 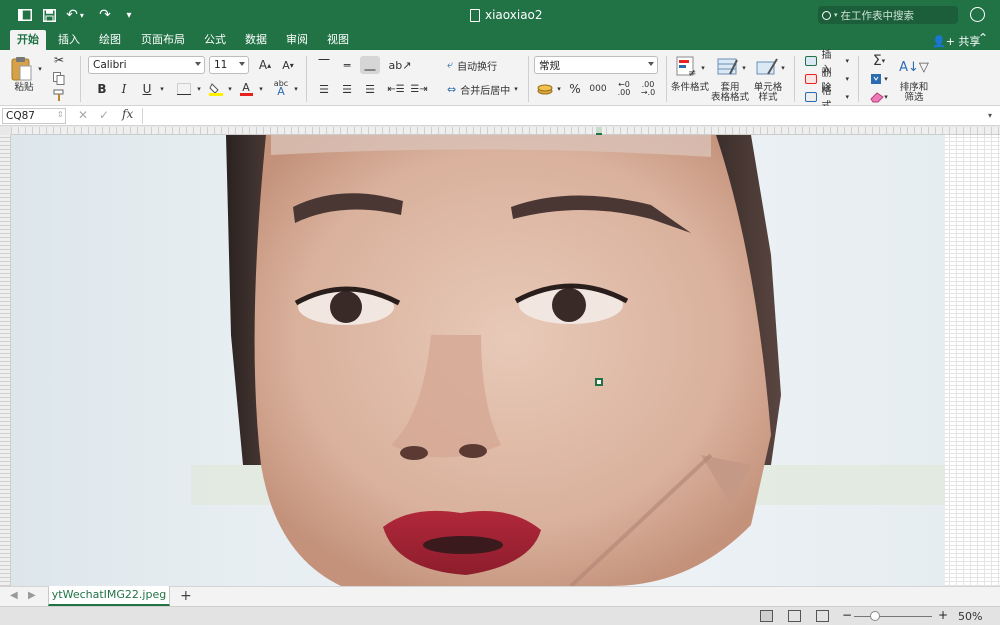 What do you see at coordinates (879, 61) in the screenshot?
I see `autosum-button: Σ ▾` at bounding box center [879, 61].